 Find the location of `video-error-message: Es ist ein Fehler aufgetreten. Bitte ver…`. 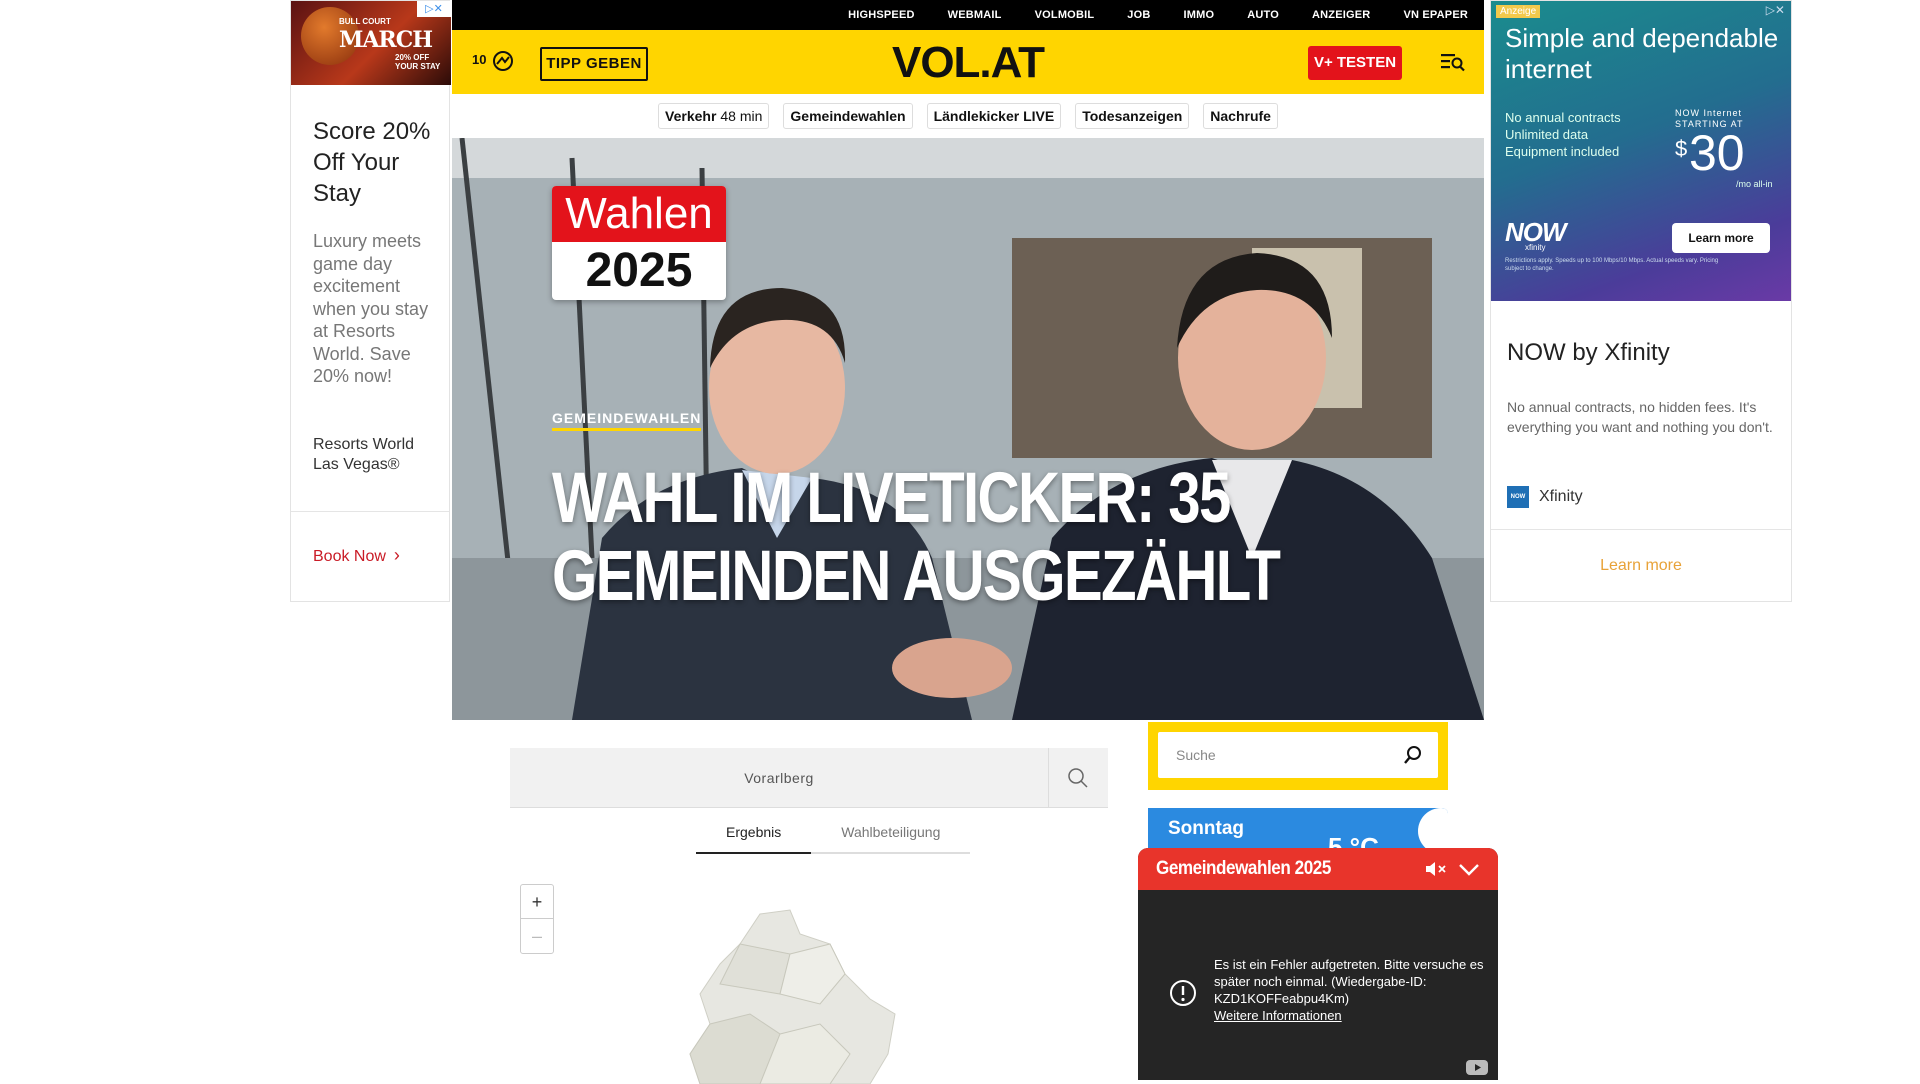

video-error-message: Es ist ein Fehler aufgetreten. Bitte ver… is located at coordinates (1349, 981).